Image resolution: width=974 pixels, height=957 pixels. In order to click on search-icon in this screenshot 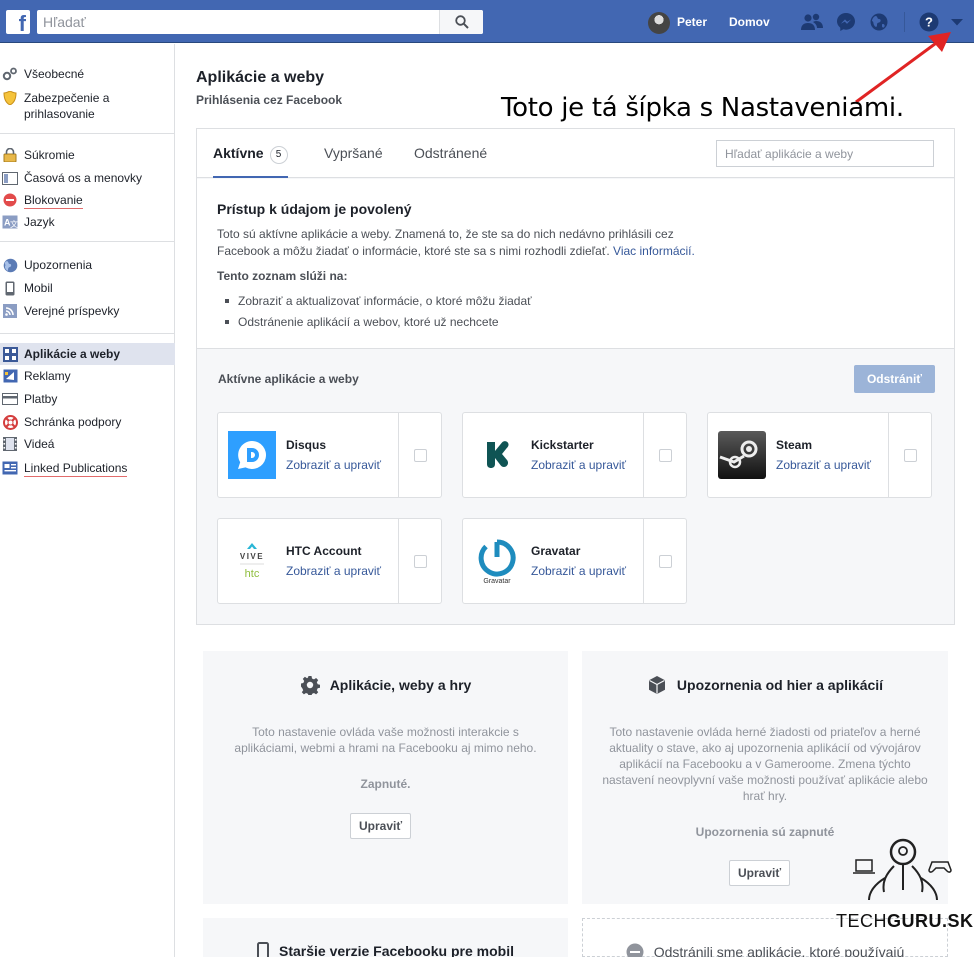, I will do `click(461, 22)`.